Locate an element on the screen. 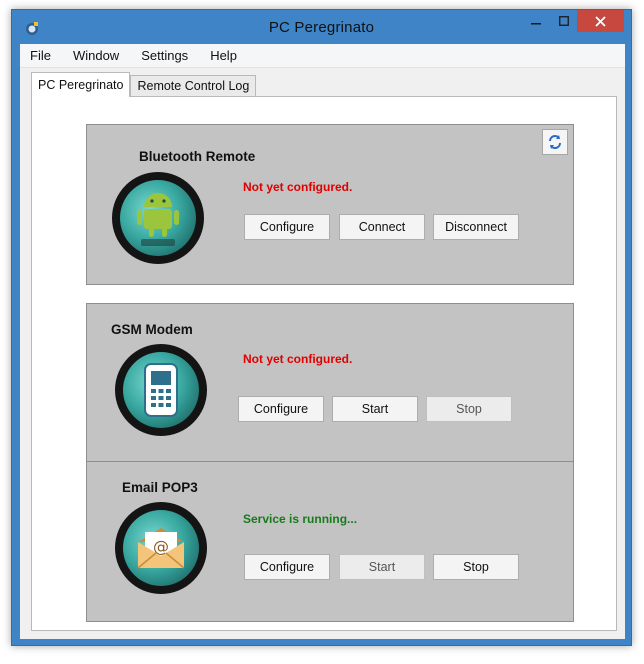 The width and height of the screenshot is (644, 664). envelope-icon: @ is located at coordinates (161, 548).